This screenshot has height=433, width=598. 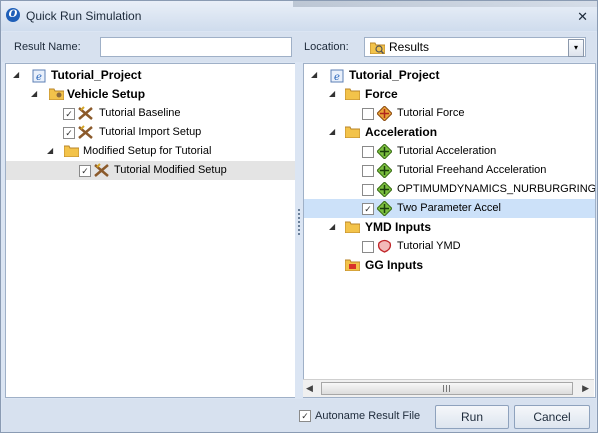 I want to click on pane-splitter, so click(x=299, y=230).